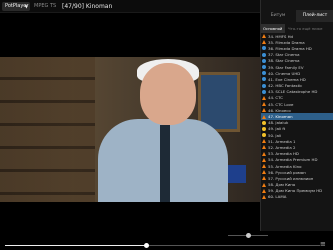  Describe the element at coordinates (279, 110) in the screenshot. I see `channel-label: 46. Kinoeco` at that location.